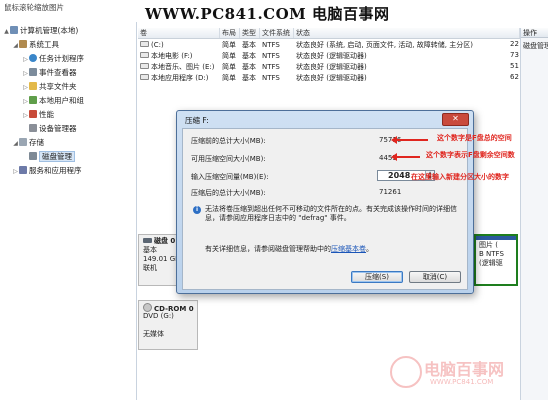  What do you see at coordinates (228, 141) in the screenshot?
I see `total-before-label: 压缩前的总计大小(MB):` at bounding box center [228, 141].